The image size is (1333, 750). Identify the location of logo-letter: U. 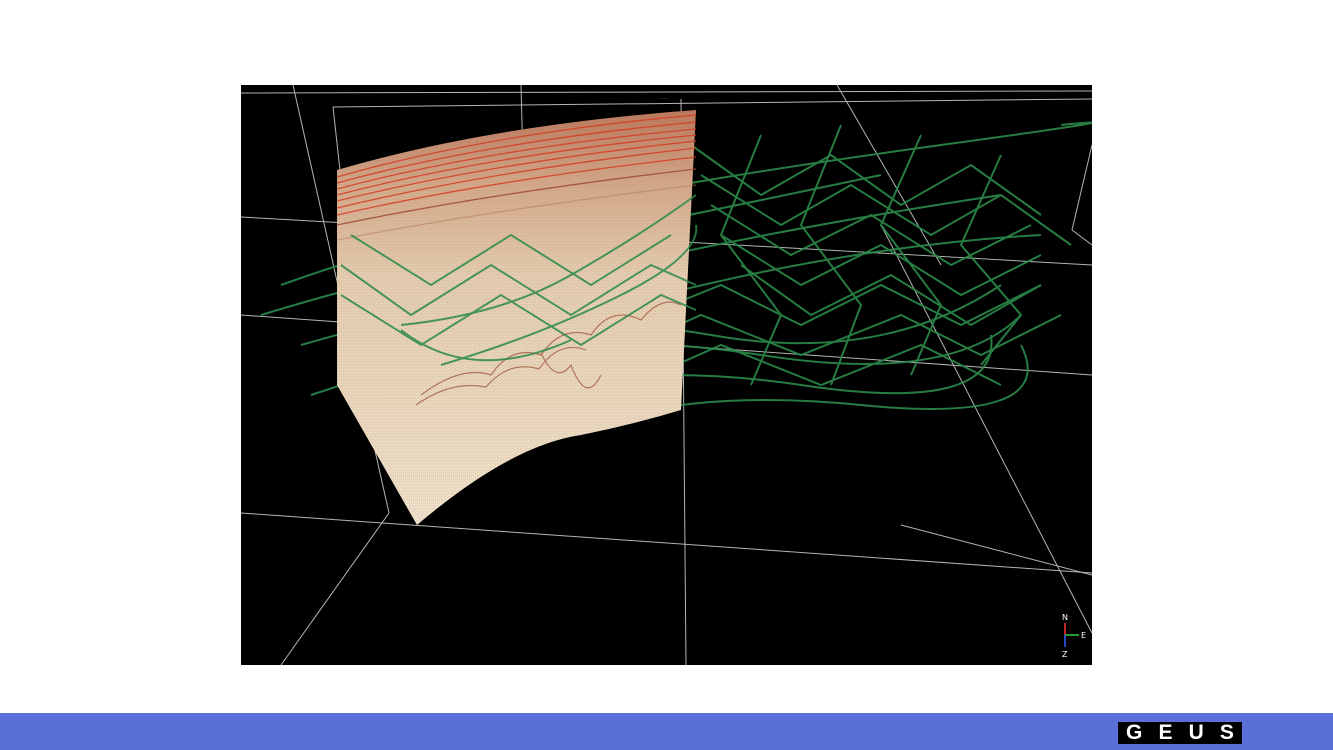
(1196, 732).